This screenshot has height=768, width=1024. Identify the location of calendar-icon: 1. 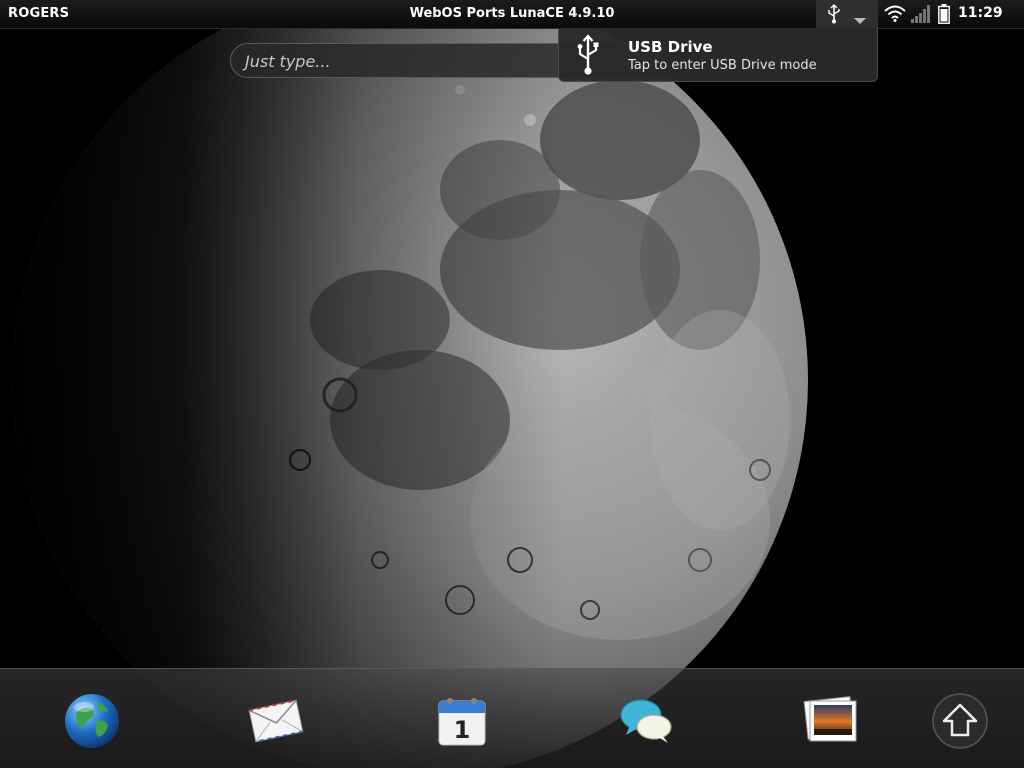
(462, 721).